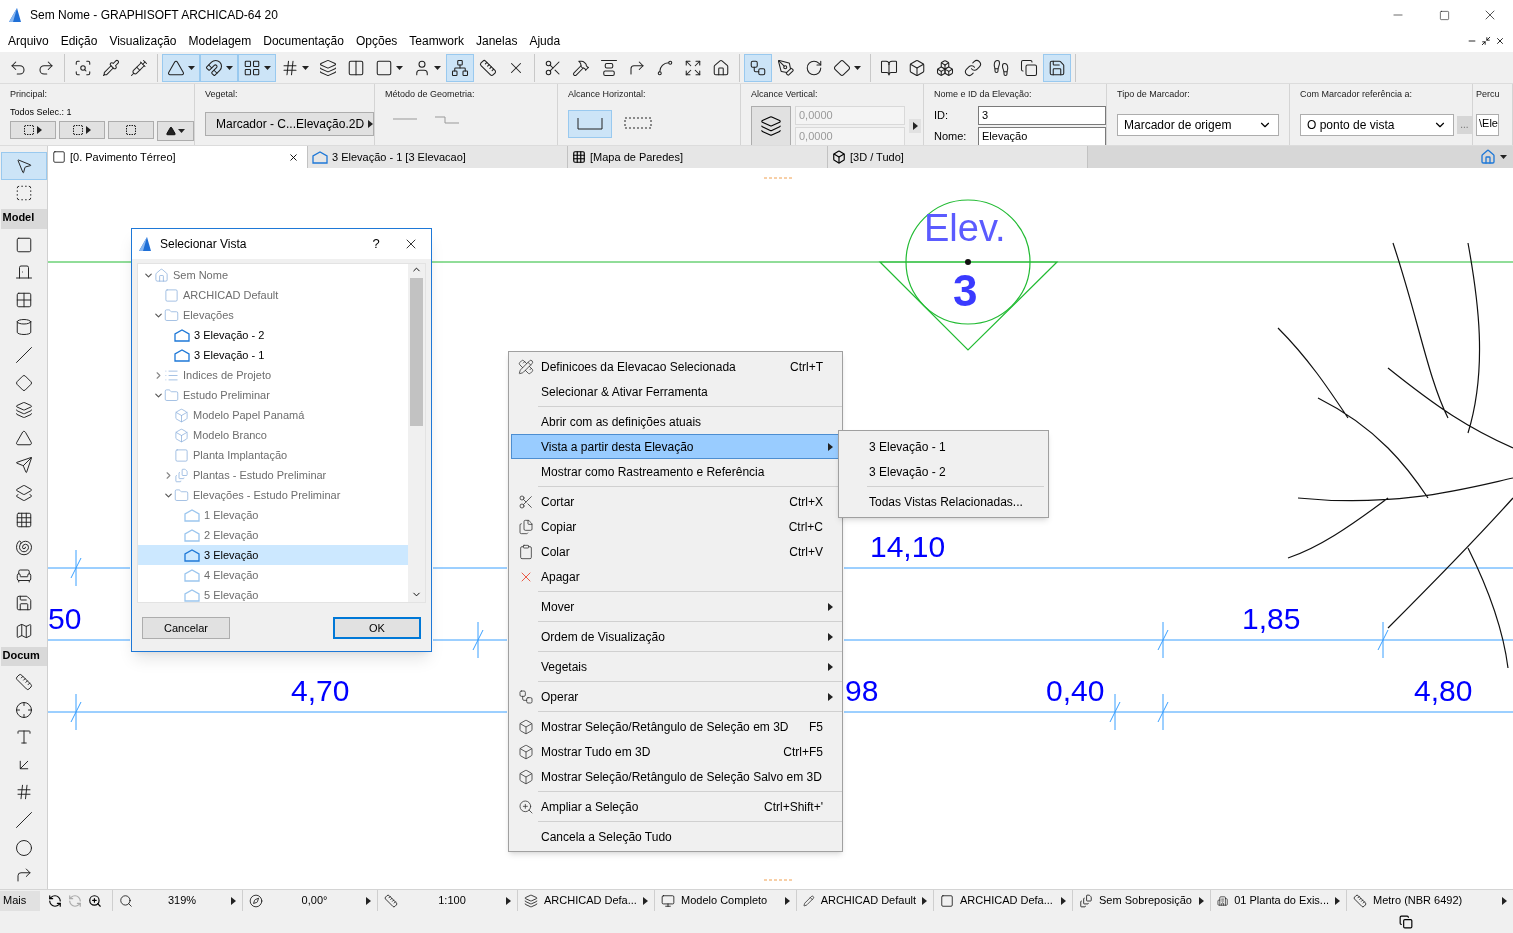  What do you see at coordinates (1042, 115) in the screenshot?
I see `input-field: 3` at bounding box center [1042, 115].